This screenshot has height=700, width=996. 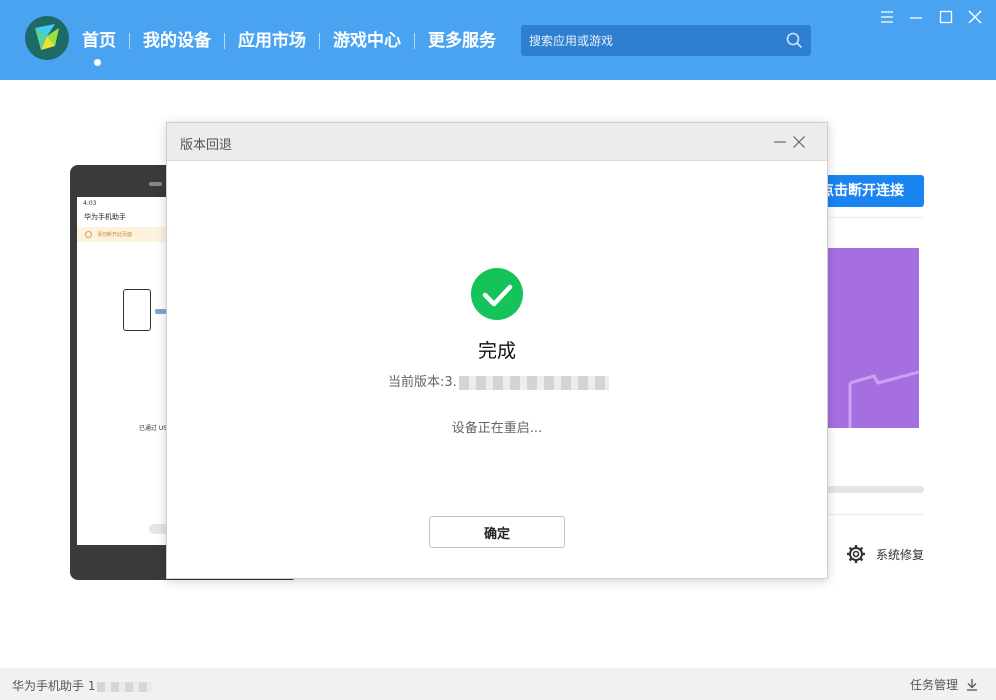 I want to click on current-version-text: 当前版本:3., so click(x=498, y=380).